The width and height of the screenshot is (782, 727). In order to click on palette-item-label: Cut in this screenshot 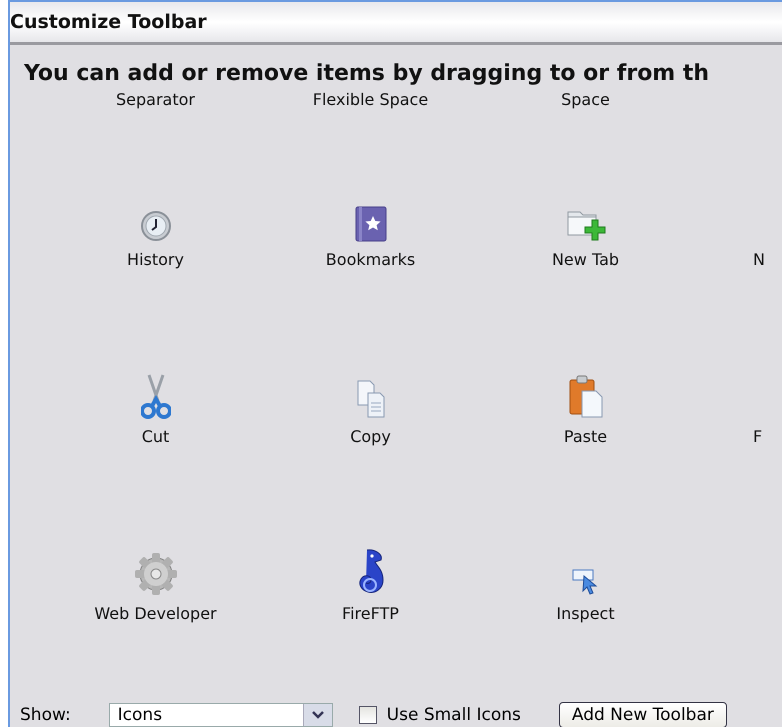, I will do `click(156, 436)`.